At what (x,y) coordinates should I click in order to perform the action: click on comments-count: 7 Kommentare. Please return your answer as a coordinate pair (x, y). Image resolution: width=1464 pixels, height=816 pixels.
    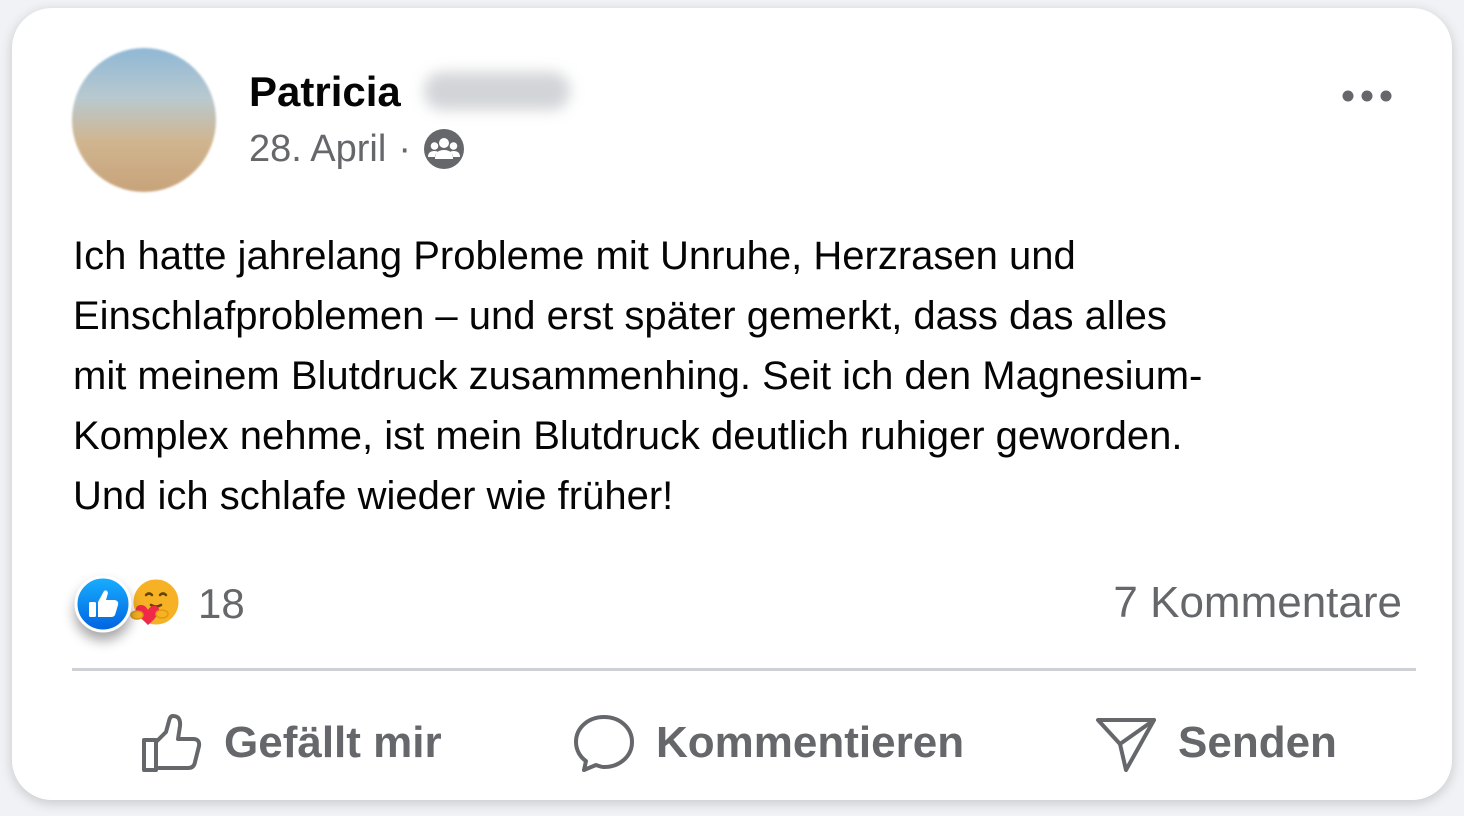
    Looking at the image, I should click on (1257, 603).